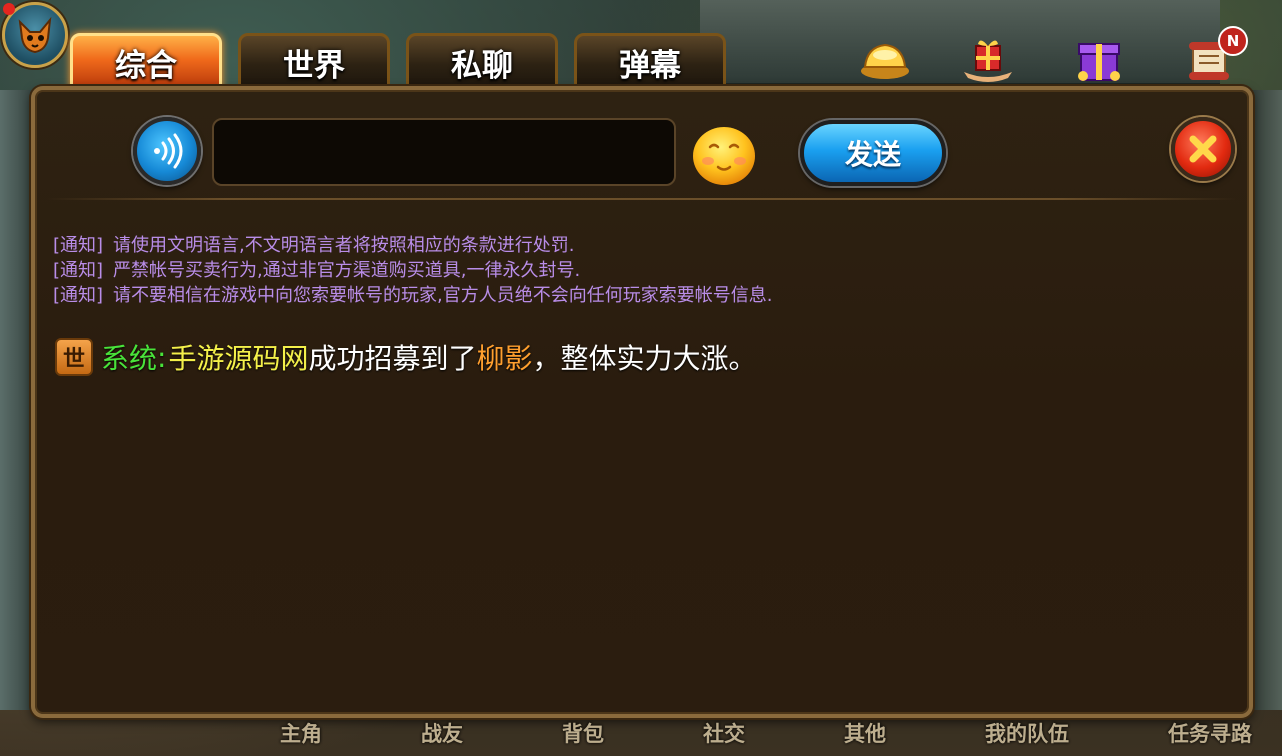 Image resolution: width=1282 pixels, height=756 pixels. I want to click on gift-box-icon, so click(1099, 58).